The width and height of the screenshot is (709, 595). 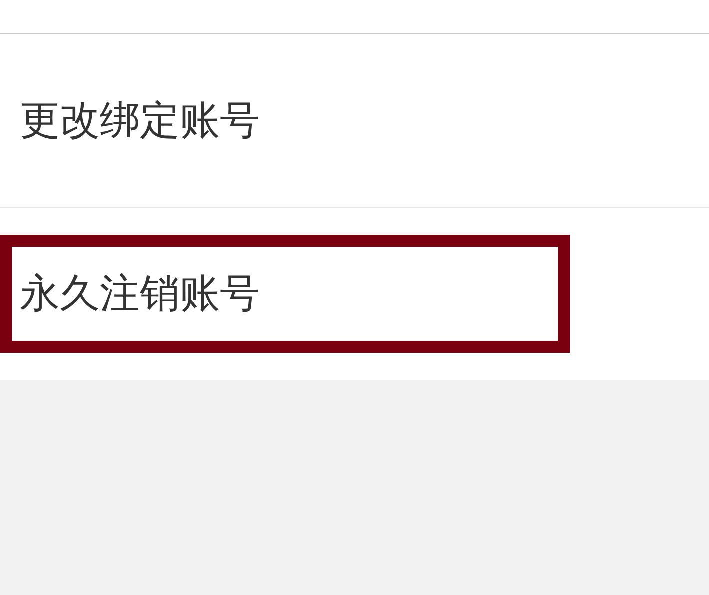 What do you see at coordinates (140, 120) in the screenshot?
I see `settings-item: 更改绑定账号` at bounding box center [140, 120].